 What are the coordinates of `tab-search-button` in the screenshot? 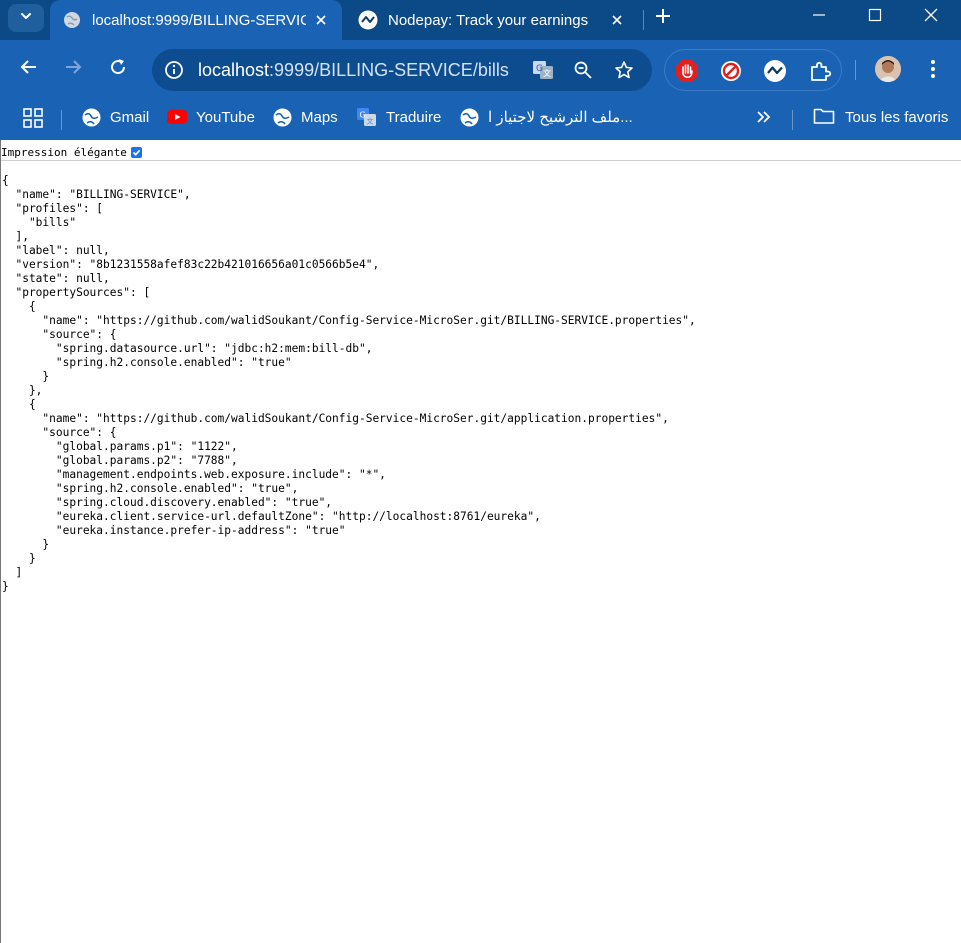 It's located at (26, 18).